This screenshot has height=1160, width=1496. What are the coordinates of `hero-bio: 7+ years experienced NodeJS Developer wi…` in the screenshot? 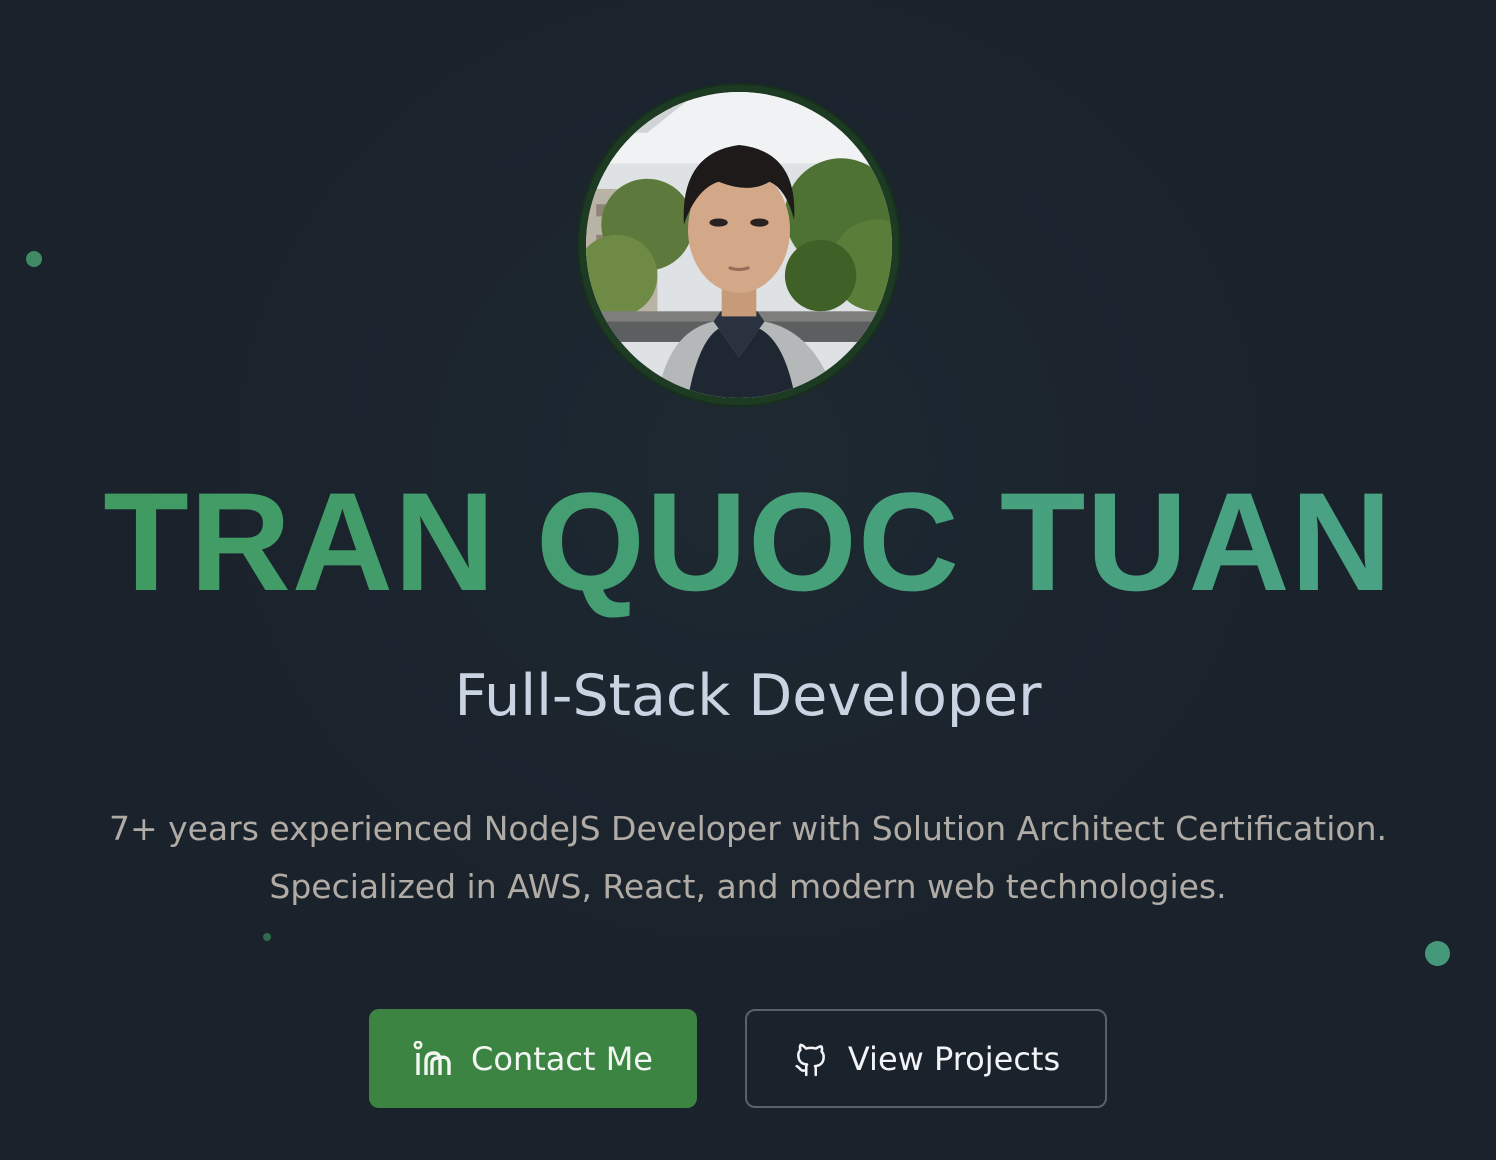 It's located at (748, 858).